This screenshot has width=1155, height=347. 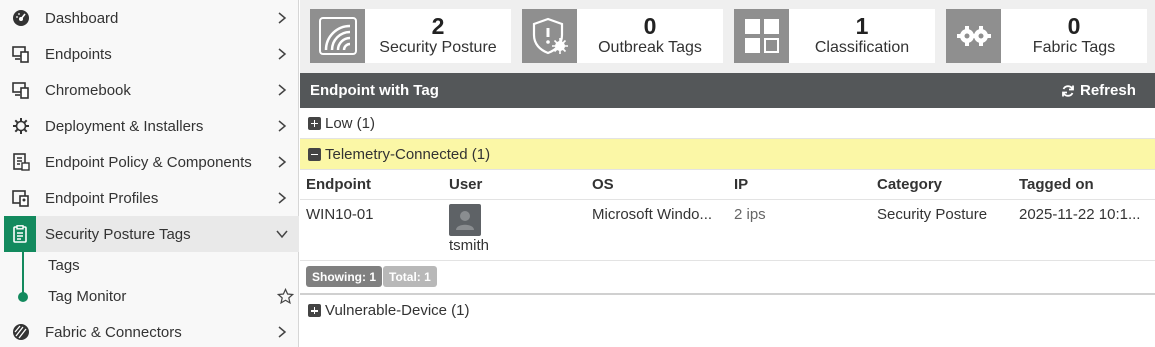 I want to click on column-header-ip: IP, so click(x=741, y=184).